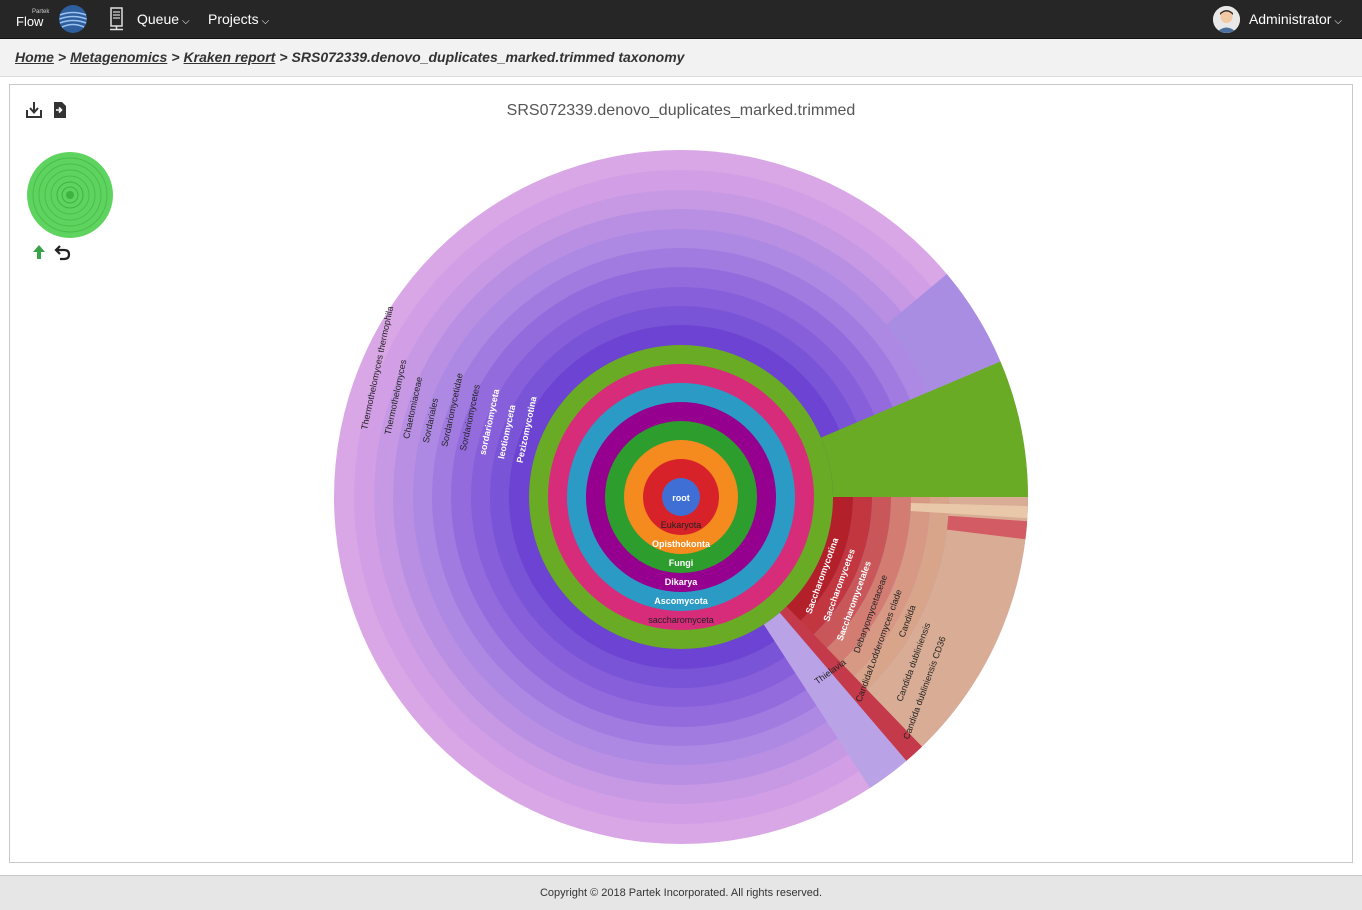 The image size is (1362, 910). What do you see at coordinates (70, 195) in the screenshot?
I see `minimap-thumbnail` at bounding box center [70, 195].